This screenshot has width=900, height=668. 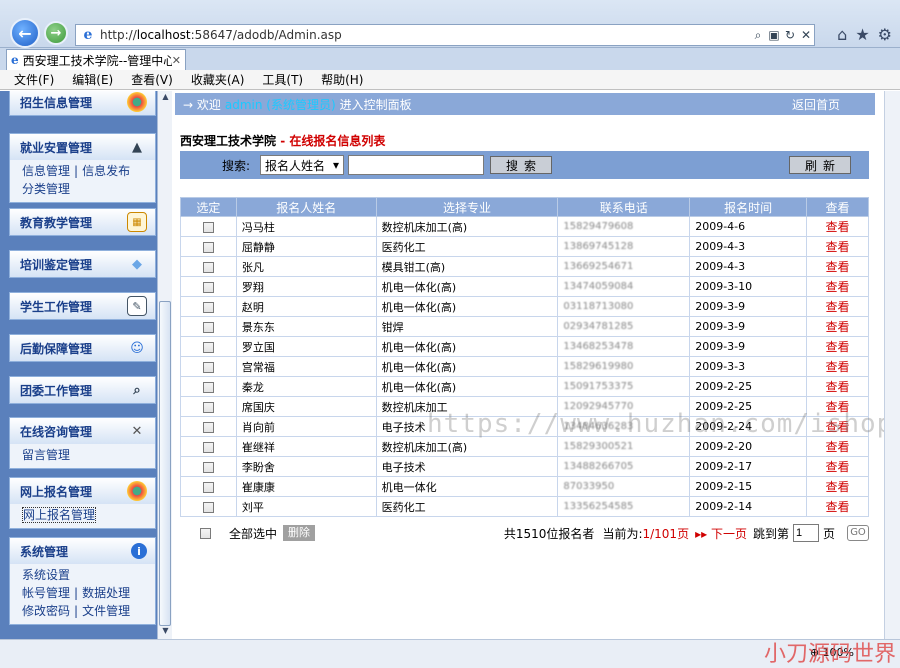 What do you see at coordinates (721, 533) in the screenshot?
I see `next-page-link: ▸▸ 下一页` at bounding box center [721, 533].